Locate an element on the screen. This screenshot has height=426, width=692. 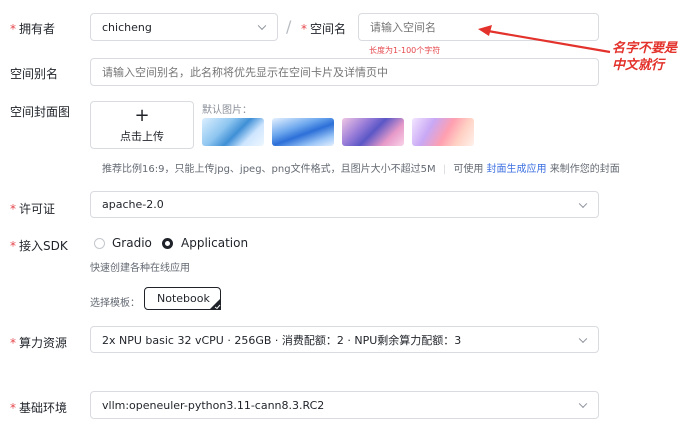
cover-label: 空间封面图 is located at coordinates (40, 112).